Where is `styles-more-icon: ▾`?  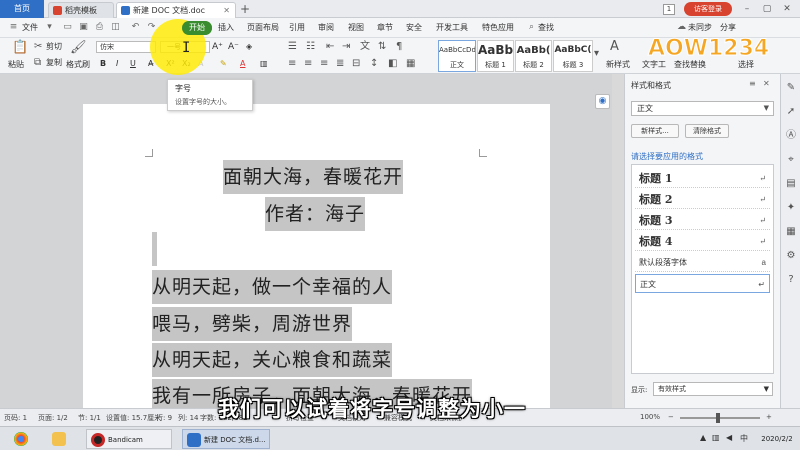 styles-more-icon: ▾ is located at coordinates (596, 54).